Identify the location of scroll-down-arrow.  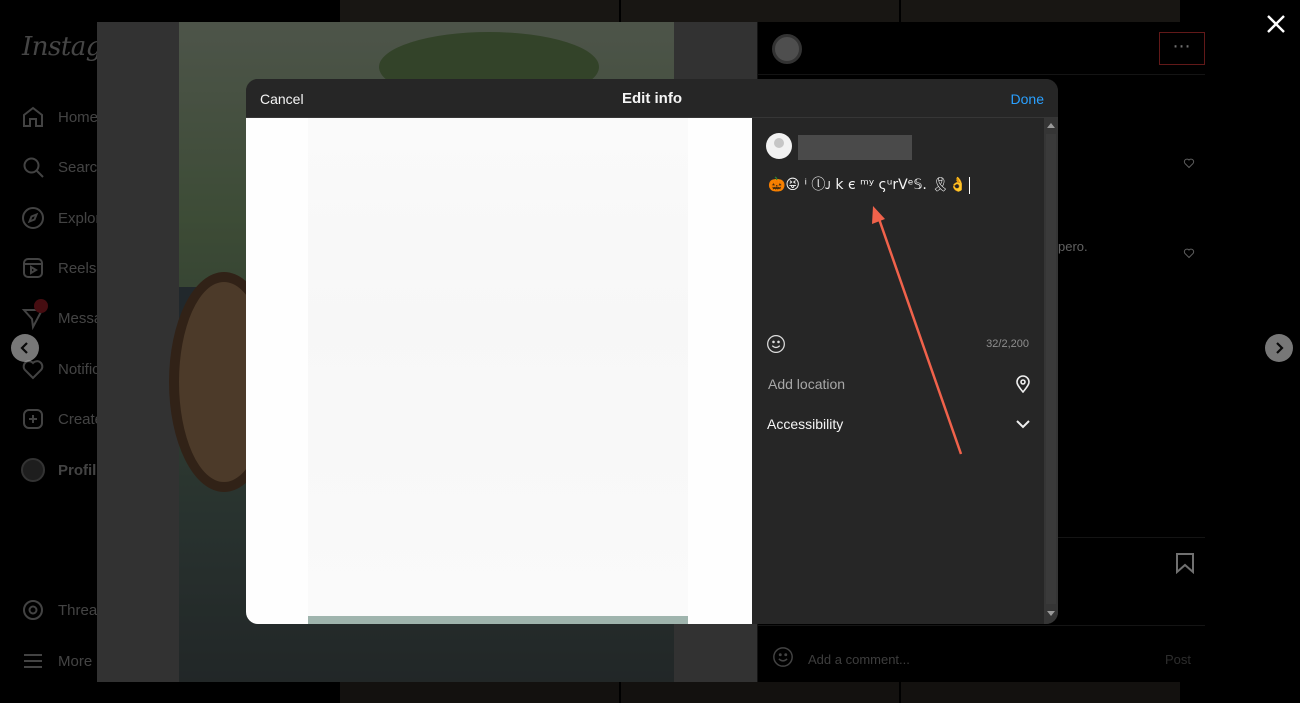
(1051, 613).